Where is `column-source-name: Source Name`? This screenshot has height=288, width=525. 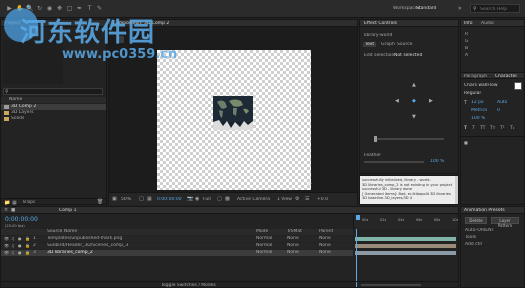 column-source-name: Source Name is located at coordinates (62, 231).